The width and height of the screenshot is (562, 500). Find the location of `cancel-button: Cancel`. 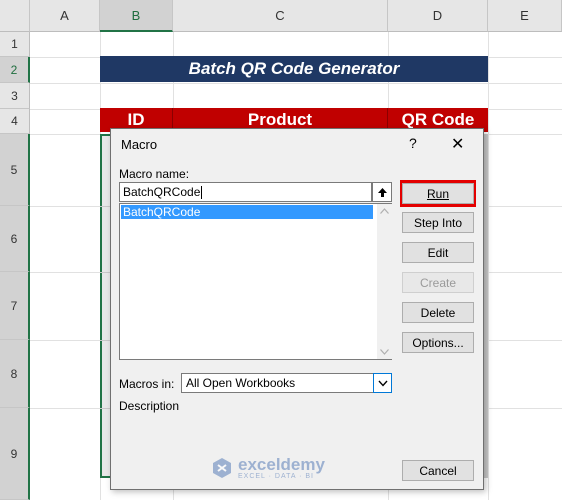

cancel-button: Cancel is located at coordinates (438, 470).